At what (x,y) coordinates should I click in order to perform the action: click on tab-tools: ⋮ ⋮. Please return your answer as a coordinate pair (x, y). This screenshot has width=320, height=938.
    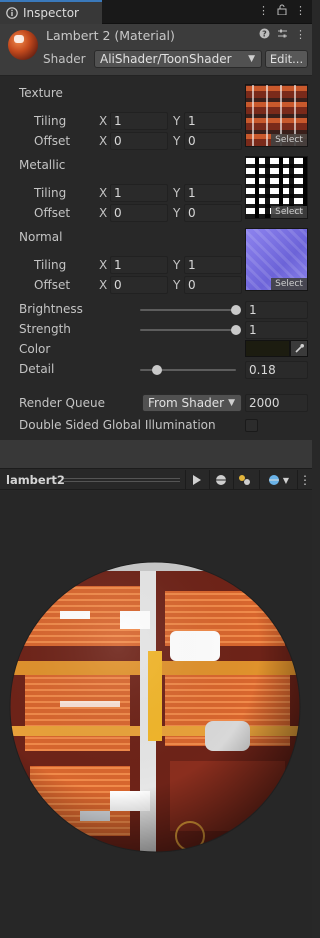
    Looking at the image, I should click on (282, 11).